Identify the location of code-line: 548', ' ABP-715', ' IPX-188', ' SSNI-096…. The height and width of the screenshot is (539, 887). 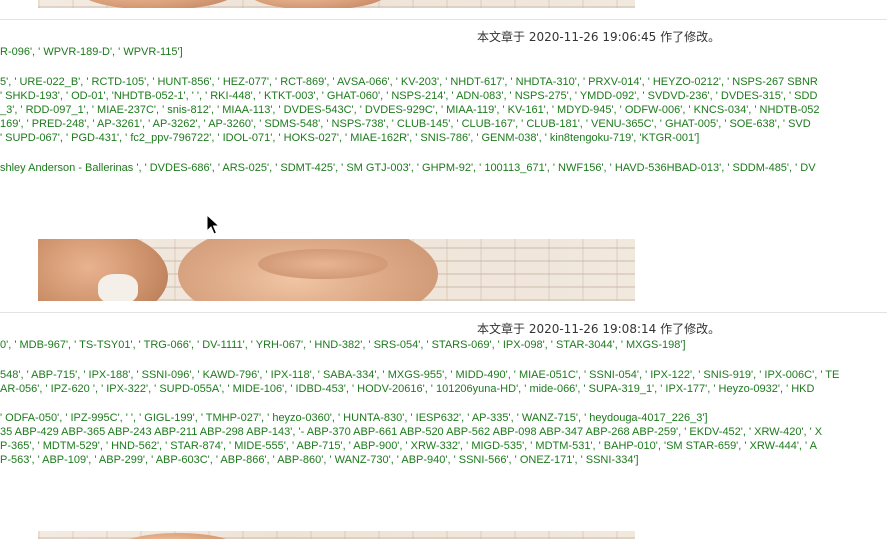
(420, 375).